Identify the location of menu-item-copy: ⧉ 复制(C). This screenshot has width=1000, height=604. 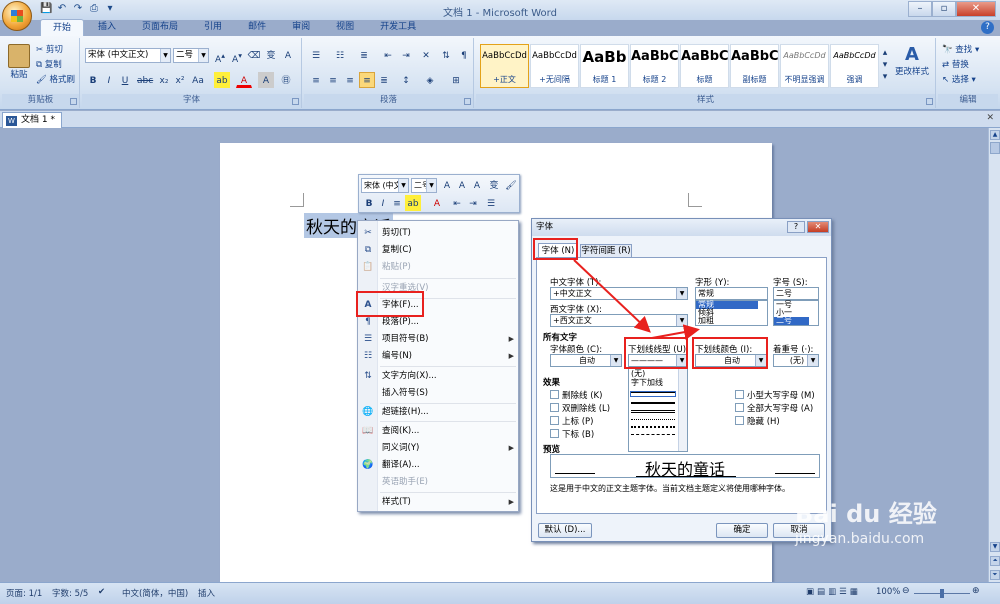
(438, 250).